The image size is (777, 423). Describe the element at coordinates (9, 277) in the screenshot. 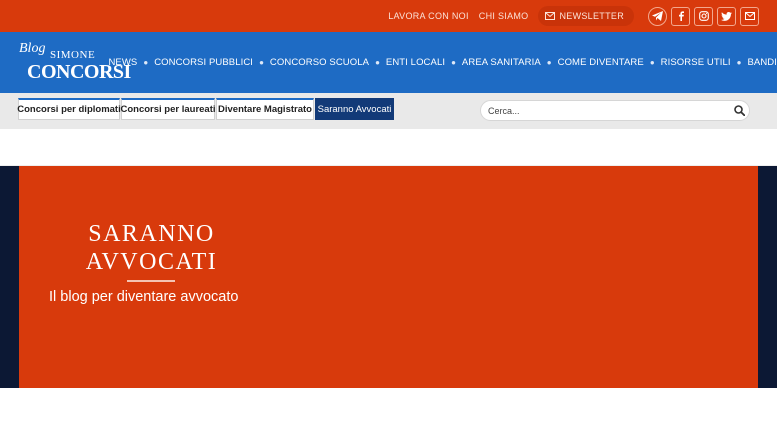

I see `hero-left-edge` at that location.